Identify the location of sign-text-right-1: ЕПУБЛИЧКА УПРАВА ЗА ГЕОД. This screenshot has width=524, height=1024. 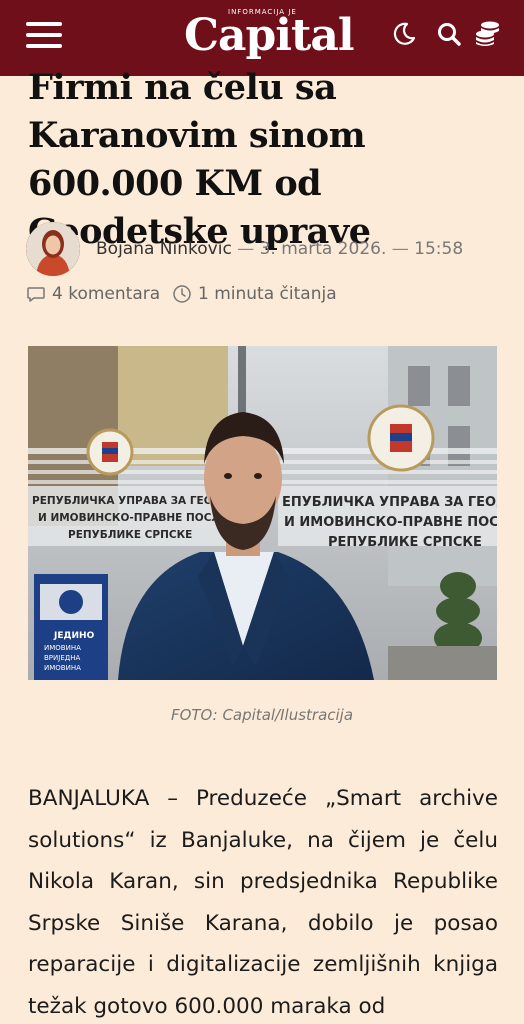
(389, 502).